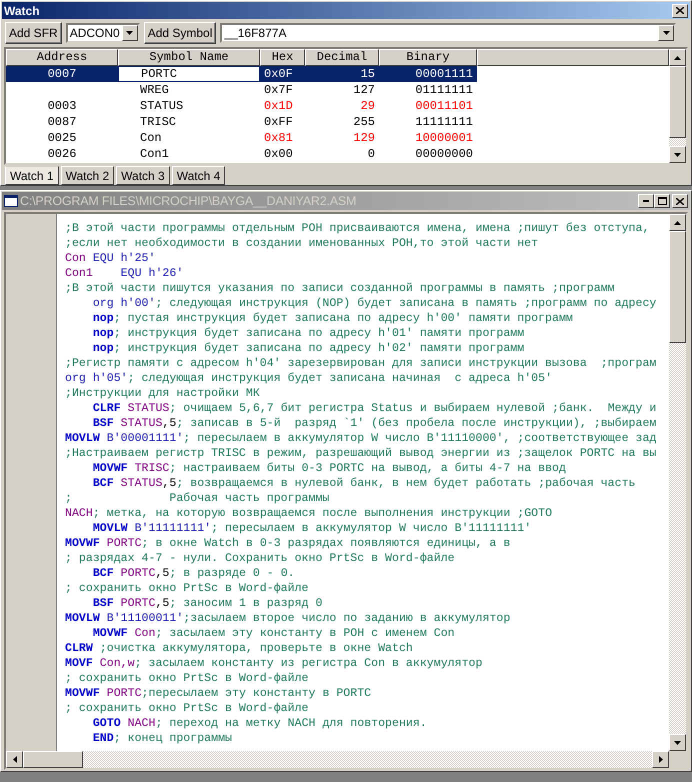 The image size is (692, 782). Describe the element at coordinates (62, 138) in the screenshot. I see `table-cell-text: 0025` at that location.